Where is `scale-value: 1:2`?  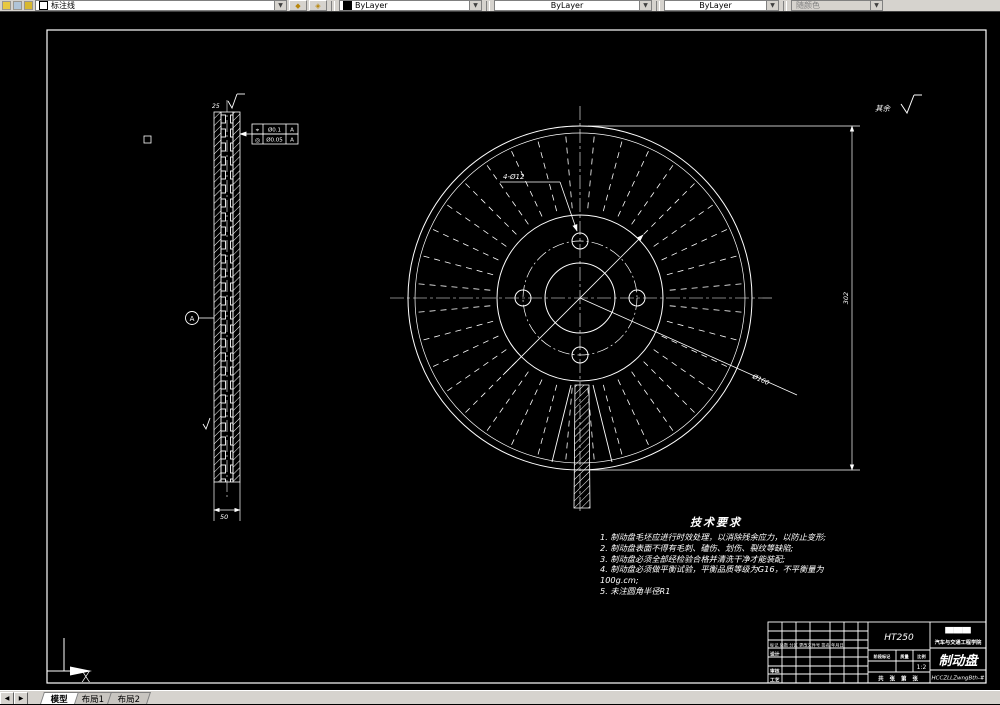
scale-value: 1:2 is located at coordinates (922, 667).